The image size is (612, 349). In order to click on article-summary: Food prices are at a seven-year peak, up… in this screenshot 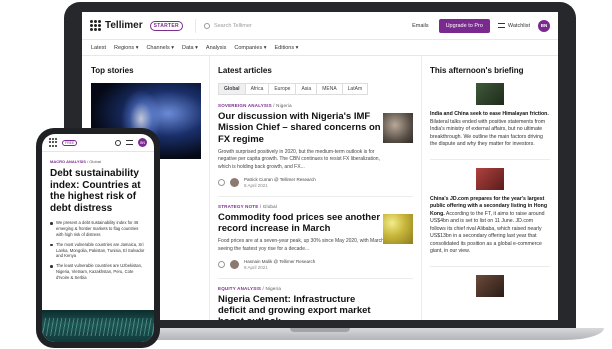, I will do `click(301, 245)`.